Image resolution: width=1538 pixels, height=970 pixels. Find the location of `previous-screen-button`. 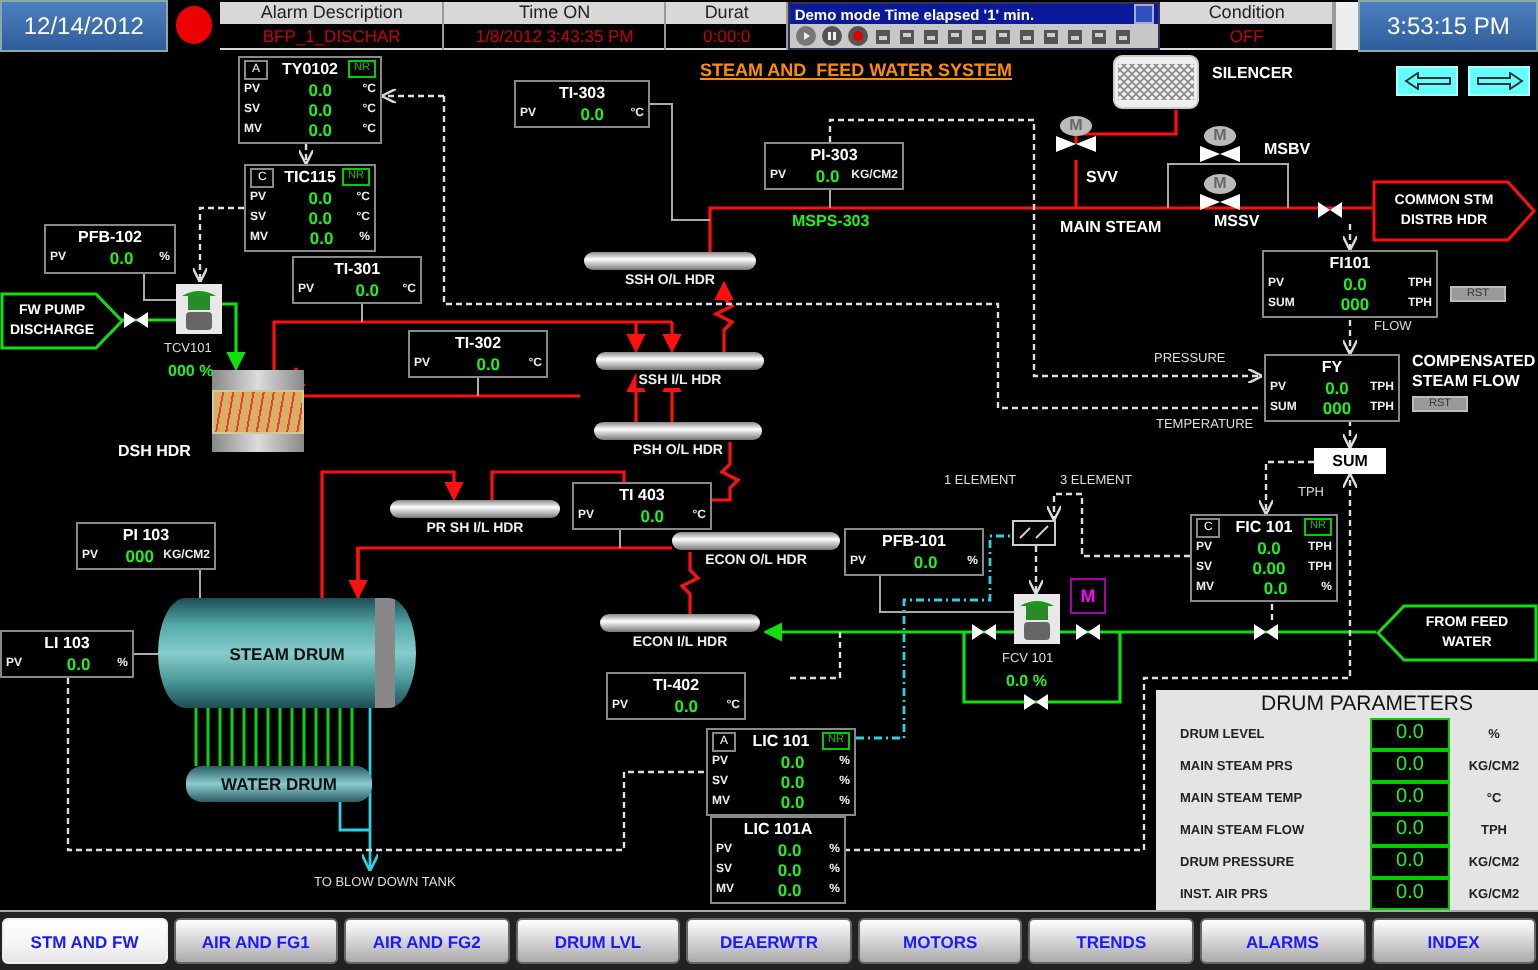

previous-screen-button is located at coordinates (1427, 81).